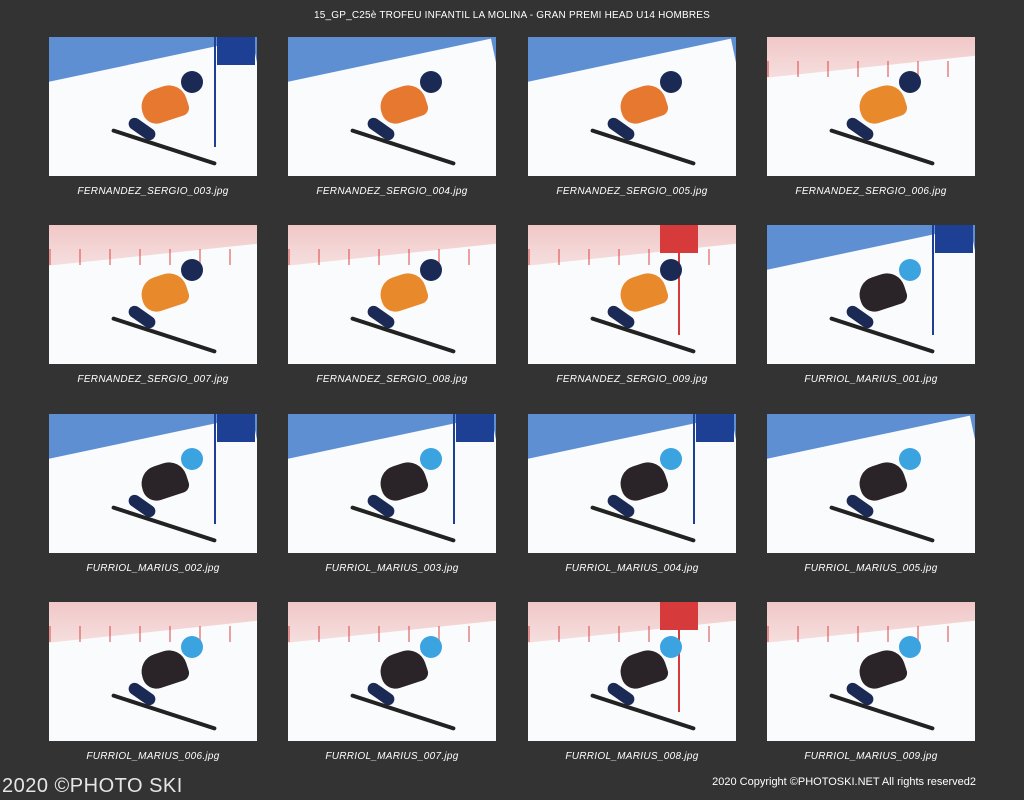 This screenshot has height=800, width=1024. What do you see at coordinates (392, 191) in the screenshot?
I see `thumbnail-caption: FERNANDEZ_SERGIO_004.jpg` at bounding box center [392, 191].